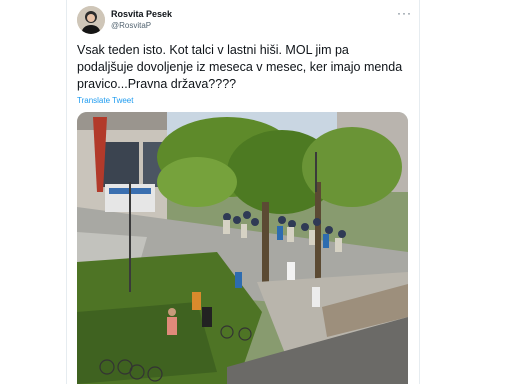 Image resolution: width=512 pixels, height=384 pixels. What do you see at coordinates (141, 14) in the screenshot?
I see `display-name: Rosvita Pesek` at bounding box center [141, 14].